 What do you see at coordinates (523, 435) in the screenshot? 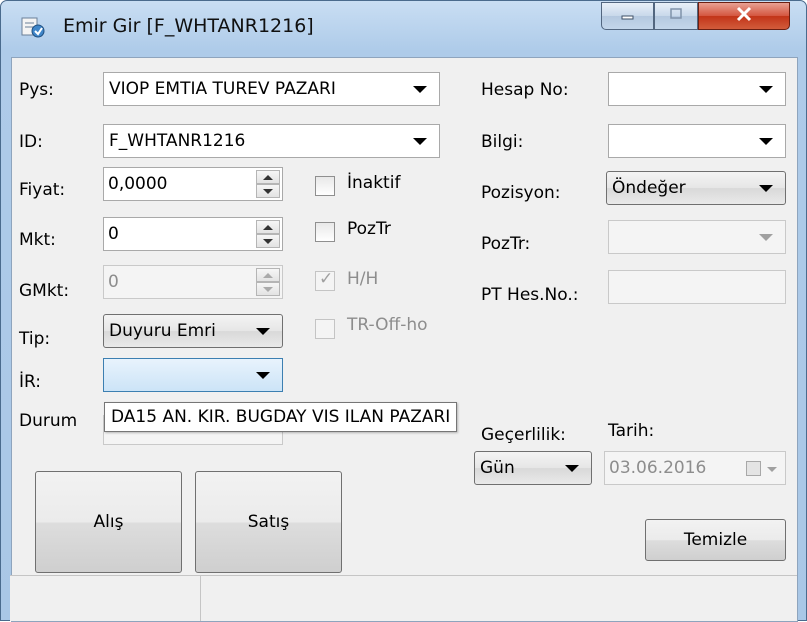
I see `gecerlilik-label: Geçerlilik:` at bounding box center [523, 435].